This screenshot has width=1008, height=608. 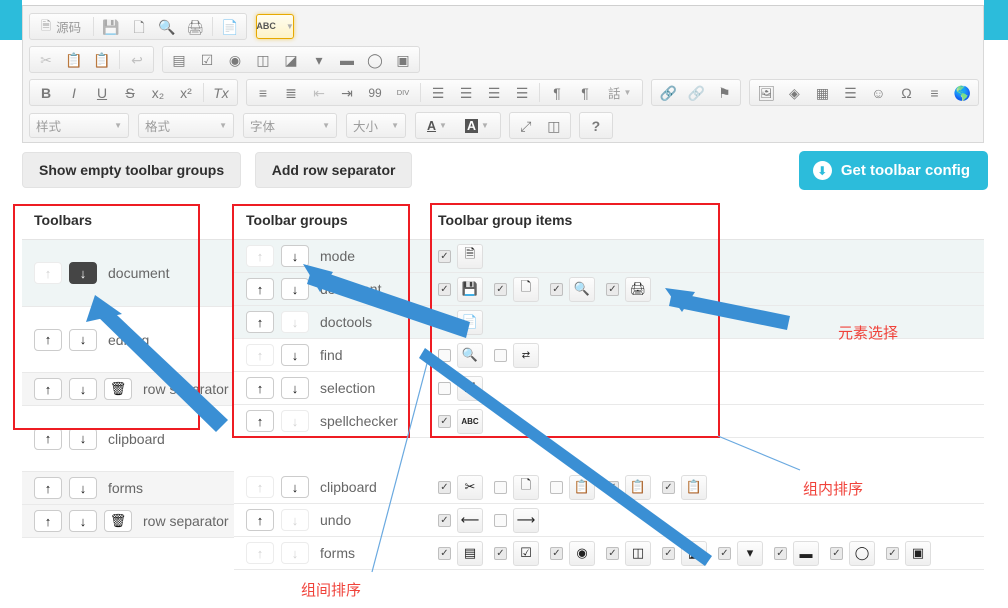 I want to click on item-cell: ✓ 💾, so click(x=466, y=289).